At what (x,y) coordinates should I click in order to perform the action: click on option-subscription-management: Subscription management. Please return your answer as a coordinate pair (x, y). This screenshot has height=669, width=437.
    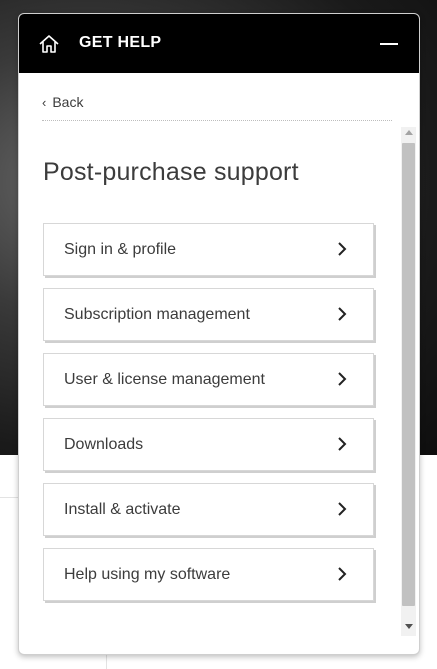
    Looking at the image, I should click on (208, 314).